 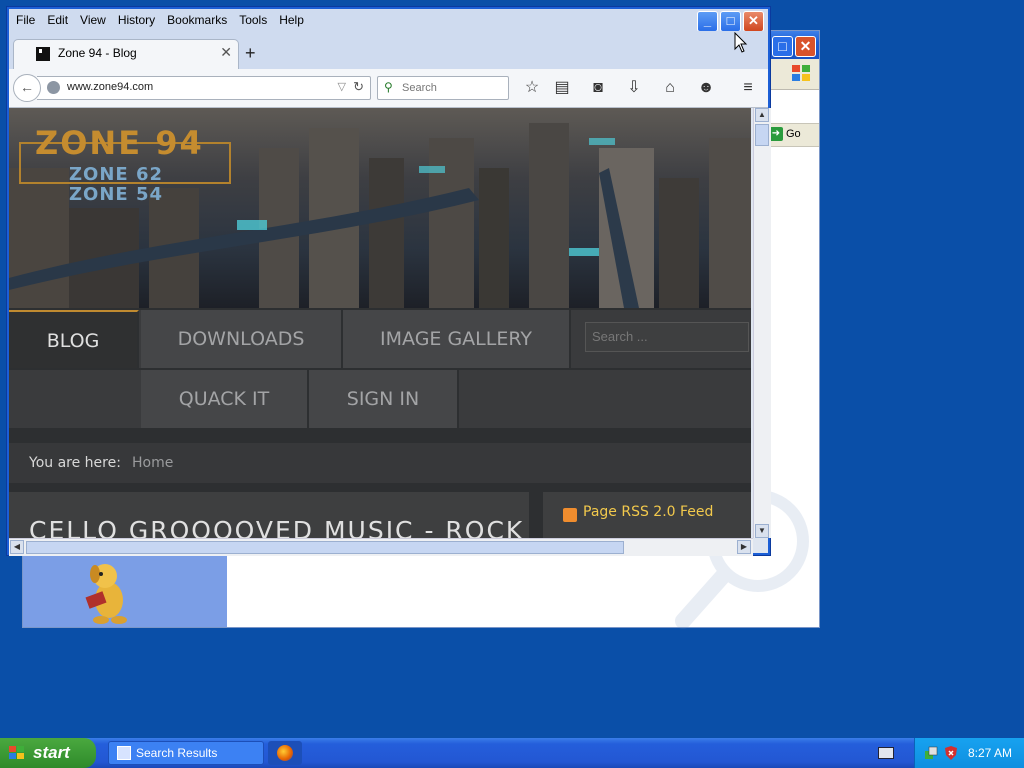 What do you see at coordinates (744, 547) in the screenshot?
I see `scroll-right-arrow-icon: ▶` at bounding box center [744, 547].